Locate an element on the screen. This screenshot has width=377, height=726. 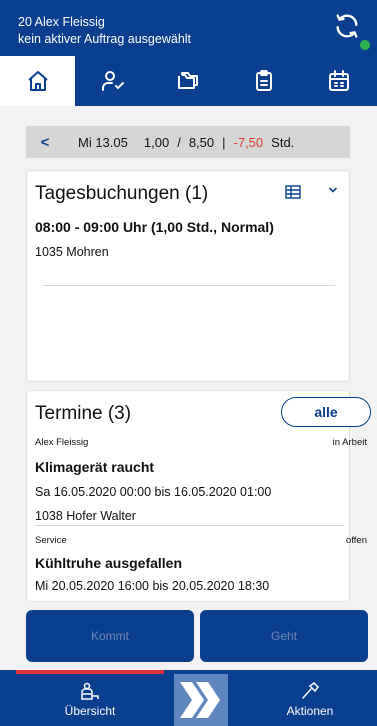
user-check-icon is located at coordinates (113, 81).